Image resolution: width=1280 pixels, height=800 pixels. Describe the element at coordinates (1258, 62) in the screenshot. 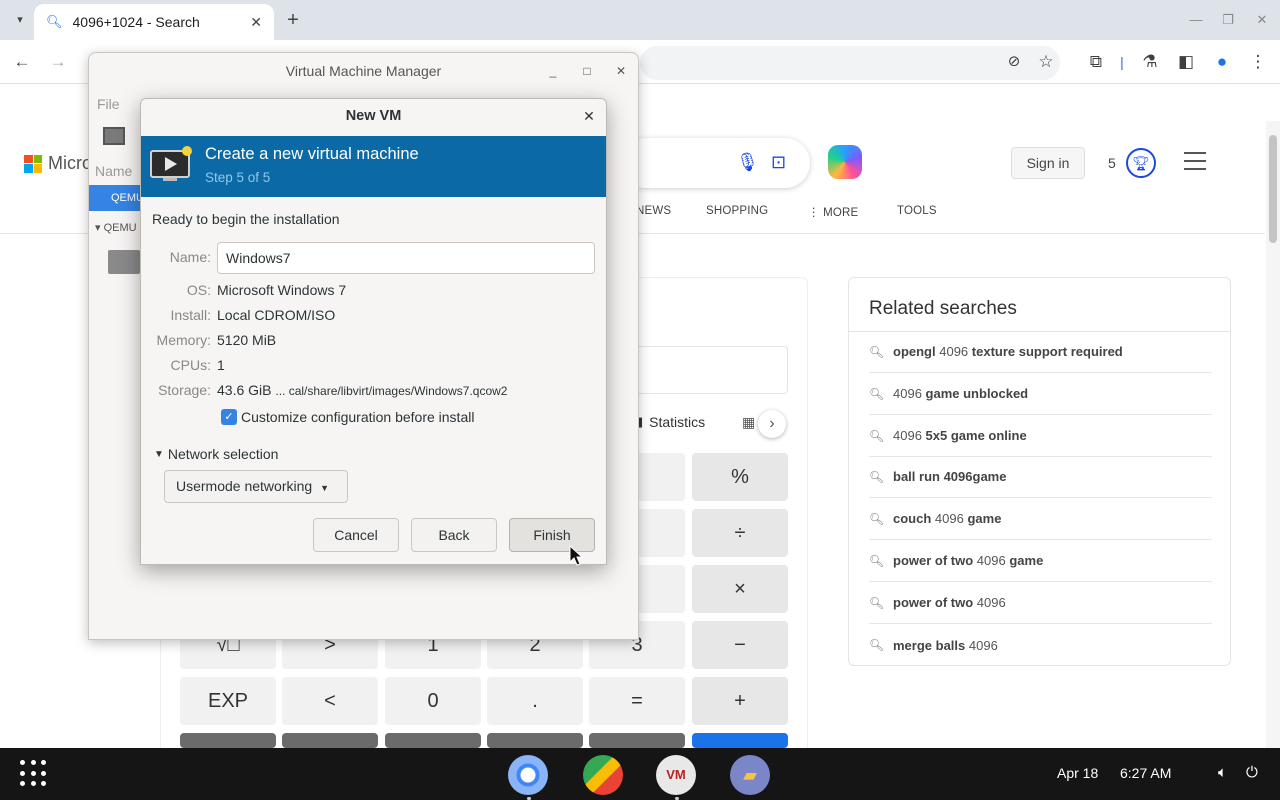

I see `menu-kebab-icon: ⋮` at that location.